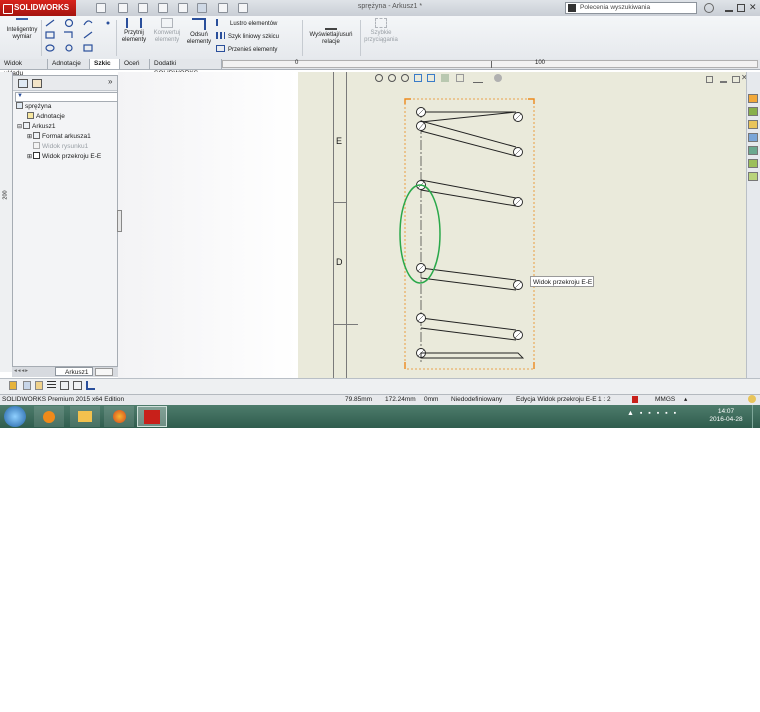  What do you see at coordinates (243, 8) in the screenshot?
I see `options-icon` at bounding box center [243, 8].